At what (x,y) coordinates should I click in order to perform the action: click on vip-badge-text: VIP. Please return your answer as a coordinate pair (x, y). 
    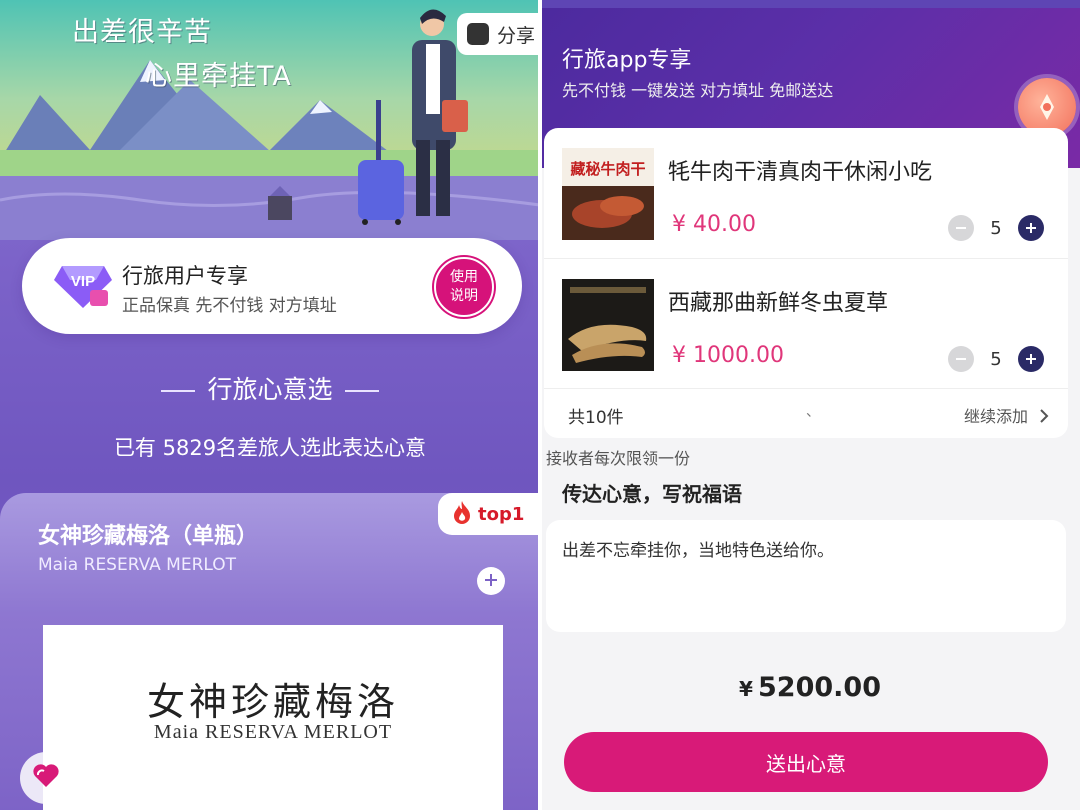
    Looking at the image, I should click on (83, 281).